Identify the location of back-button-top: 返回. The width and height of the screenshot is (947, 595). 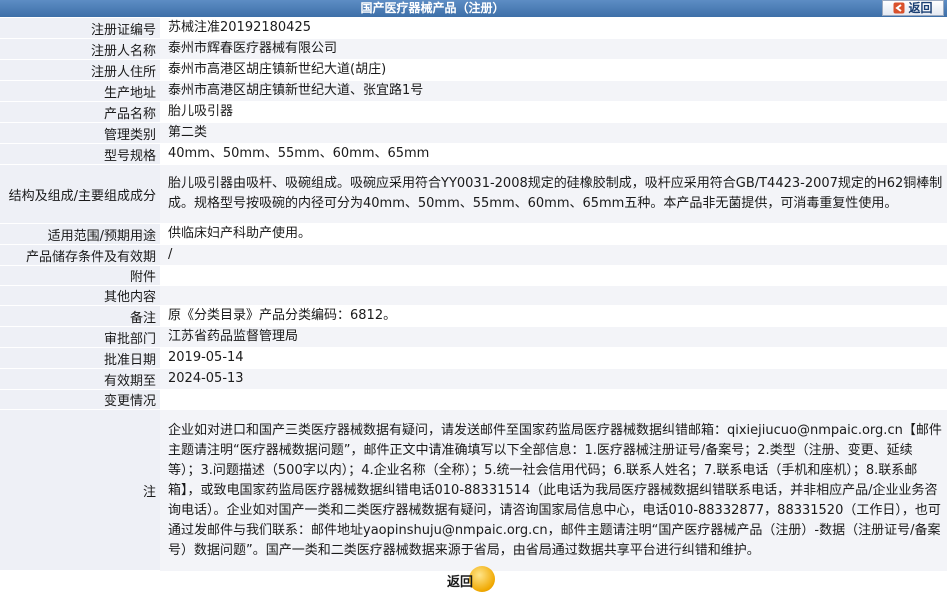
(913, 8).